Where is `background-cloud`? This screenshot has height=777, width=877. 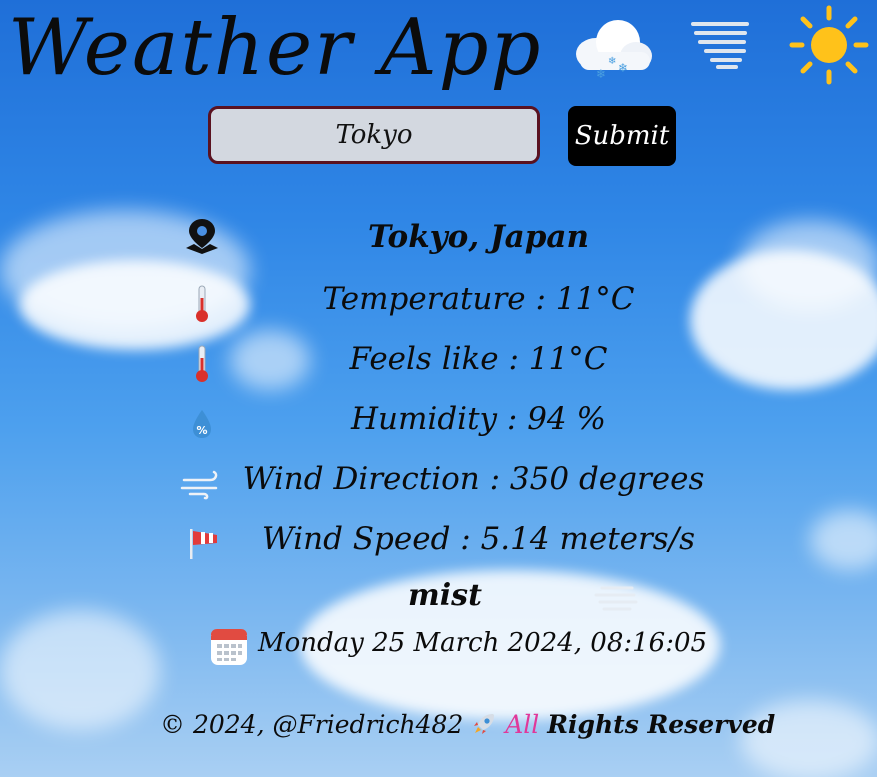 background-cloud is located at coordinates (80, 670).